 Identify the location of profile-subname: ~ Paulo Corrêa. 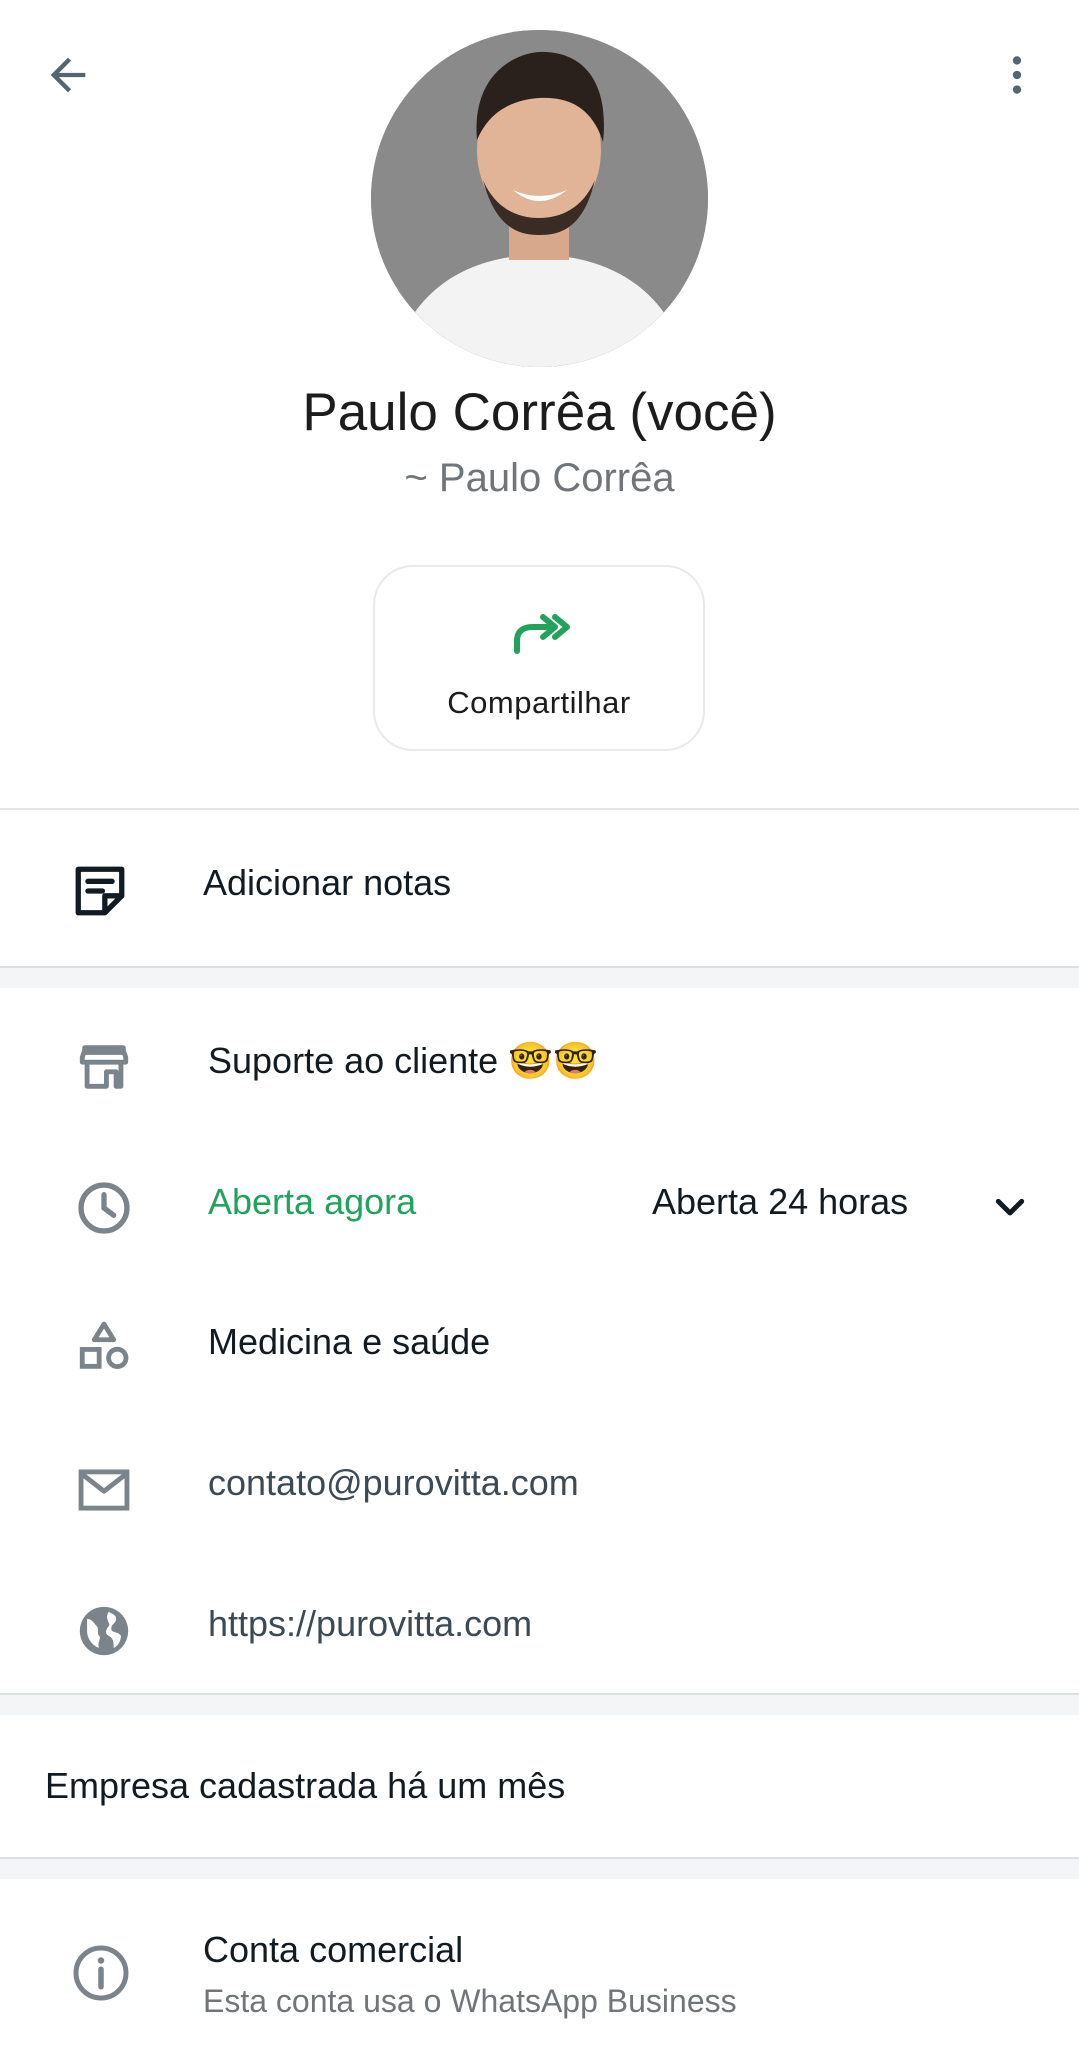
(539, 478).